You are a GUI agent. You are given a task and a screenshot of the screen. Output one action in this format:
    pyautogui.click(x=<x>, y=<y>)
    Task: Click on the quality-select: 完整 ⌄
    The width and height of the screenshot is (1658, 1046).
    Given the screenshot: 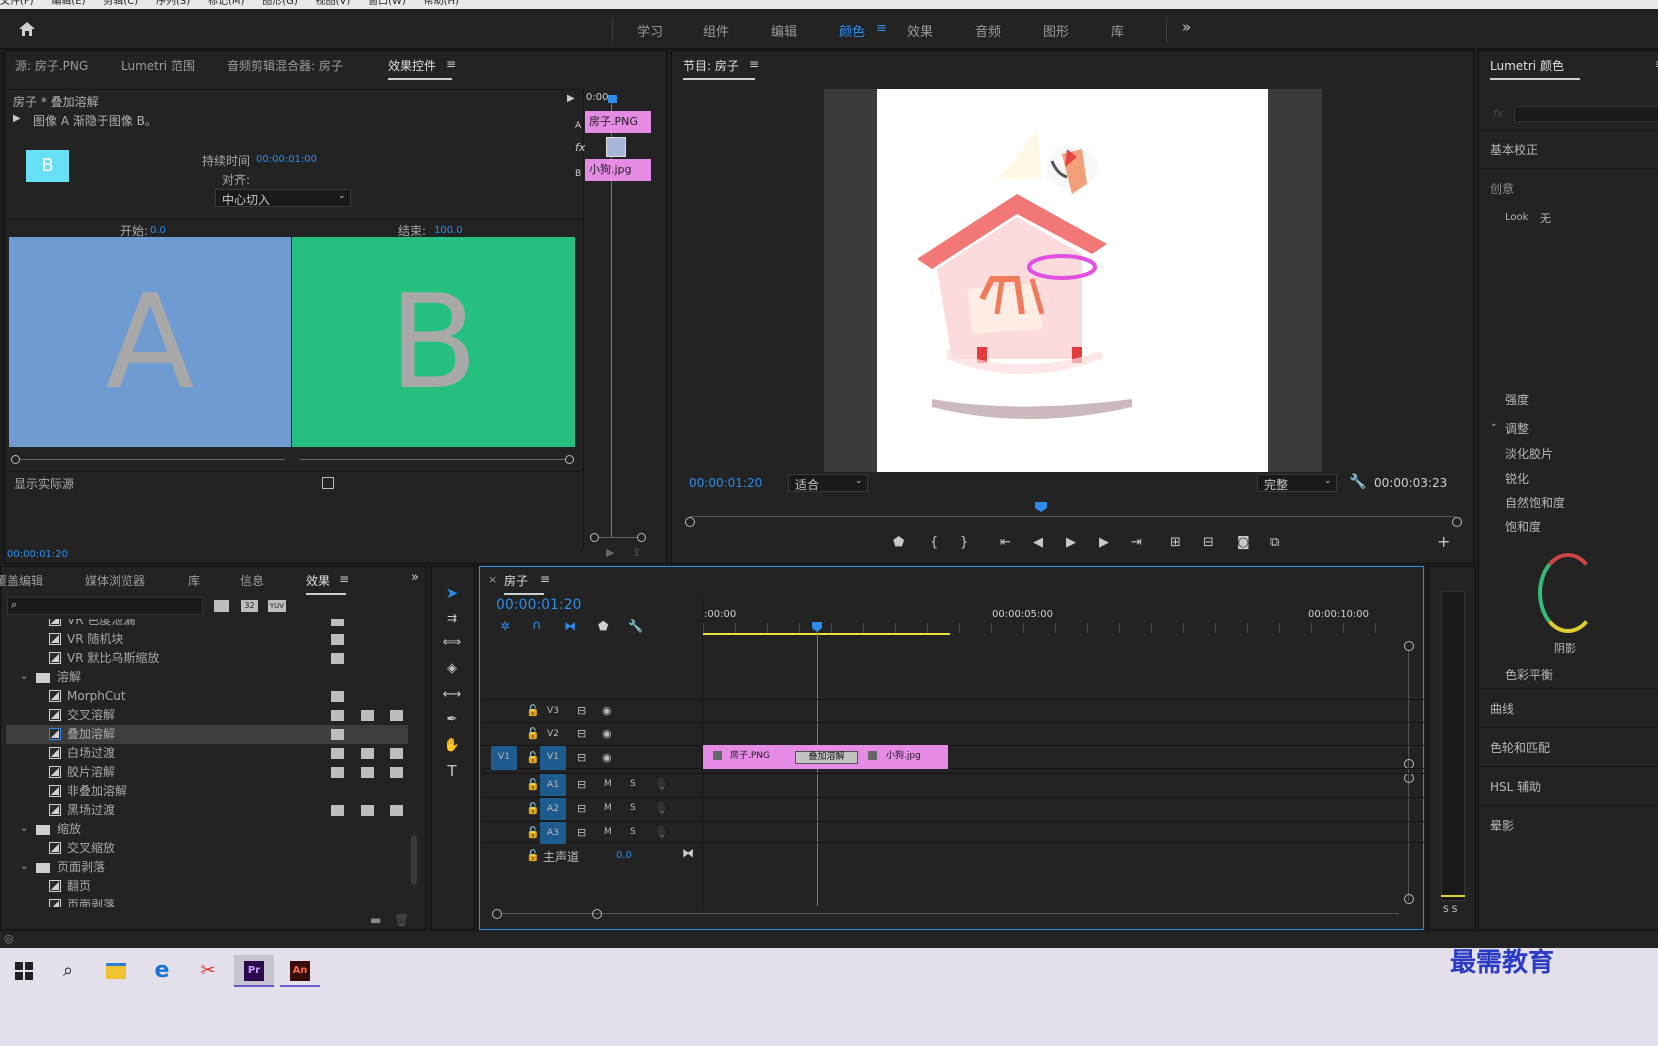 What is the action you would take?
    pyautogui.click(x=1297, y=483)
    